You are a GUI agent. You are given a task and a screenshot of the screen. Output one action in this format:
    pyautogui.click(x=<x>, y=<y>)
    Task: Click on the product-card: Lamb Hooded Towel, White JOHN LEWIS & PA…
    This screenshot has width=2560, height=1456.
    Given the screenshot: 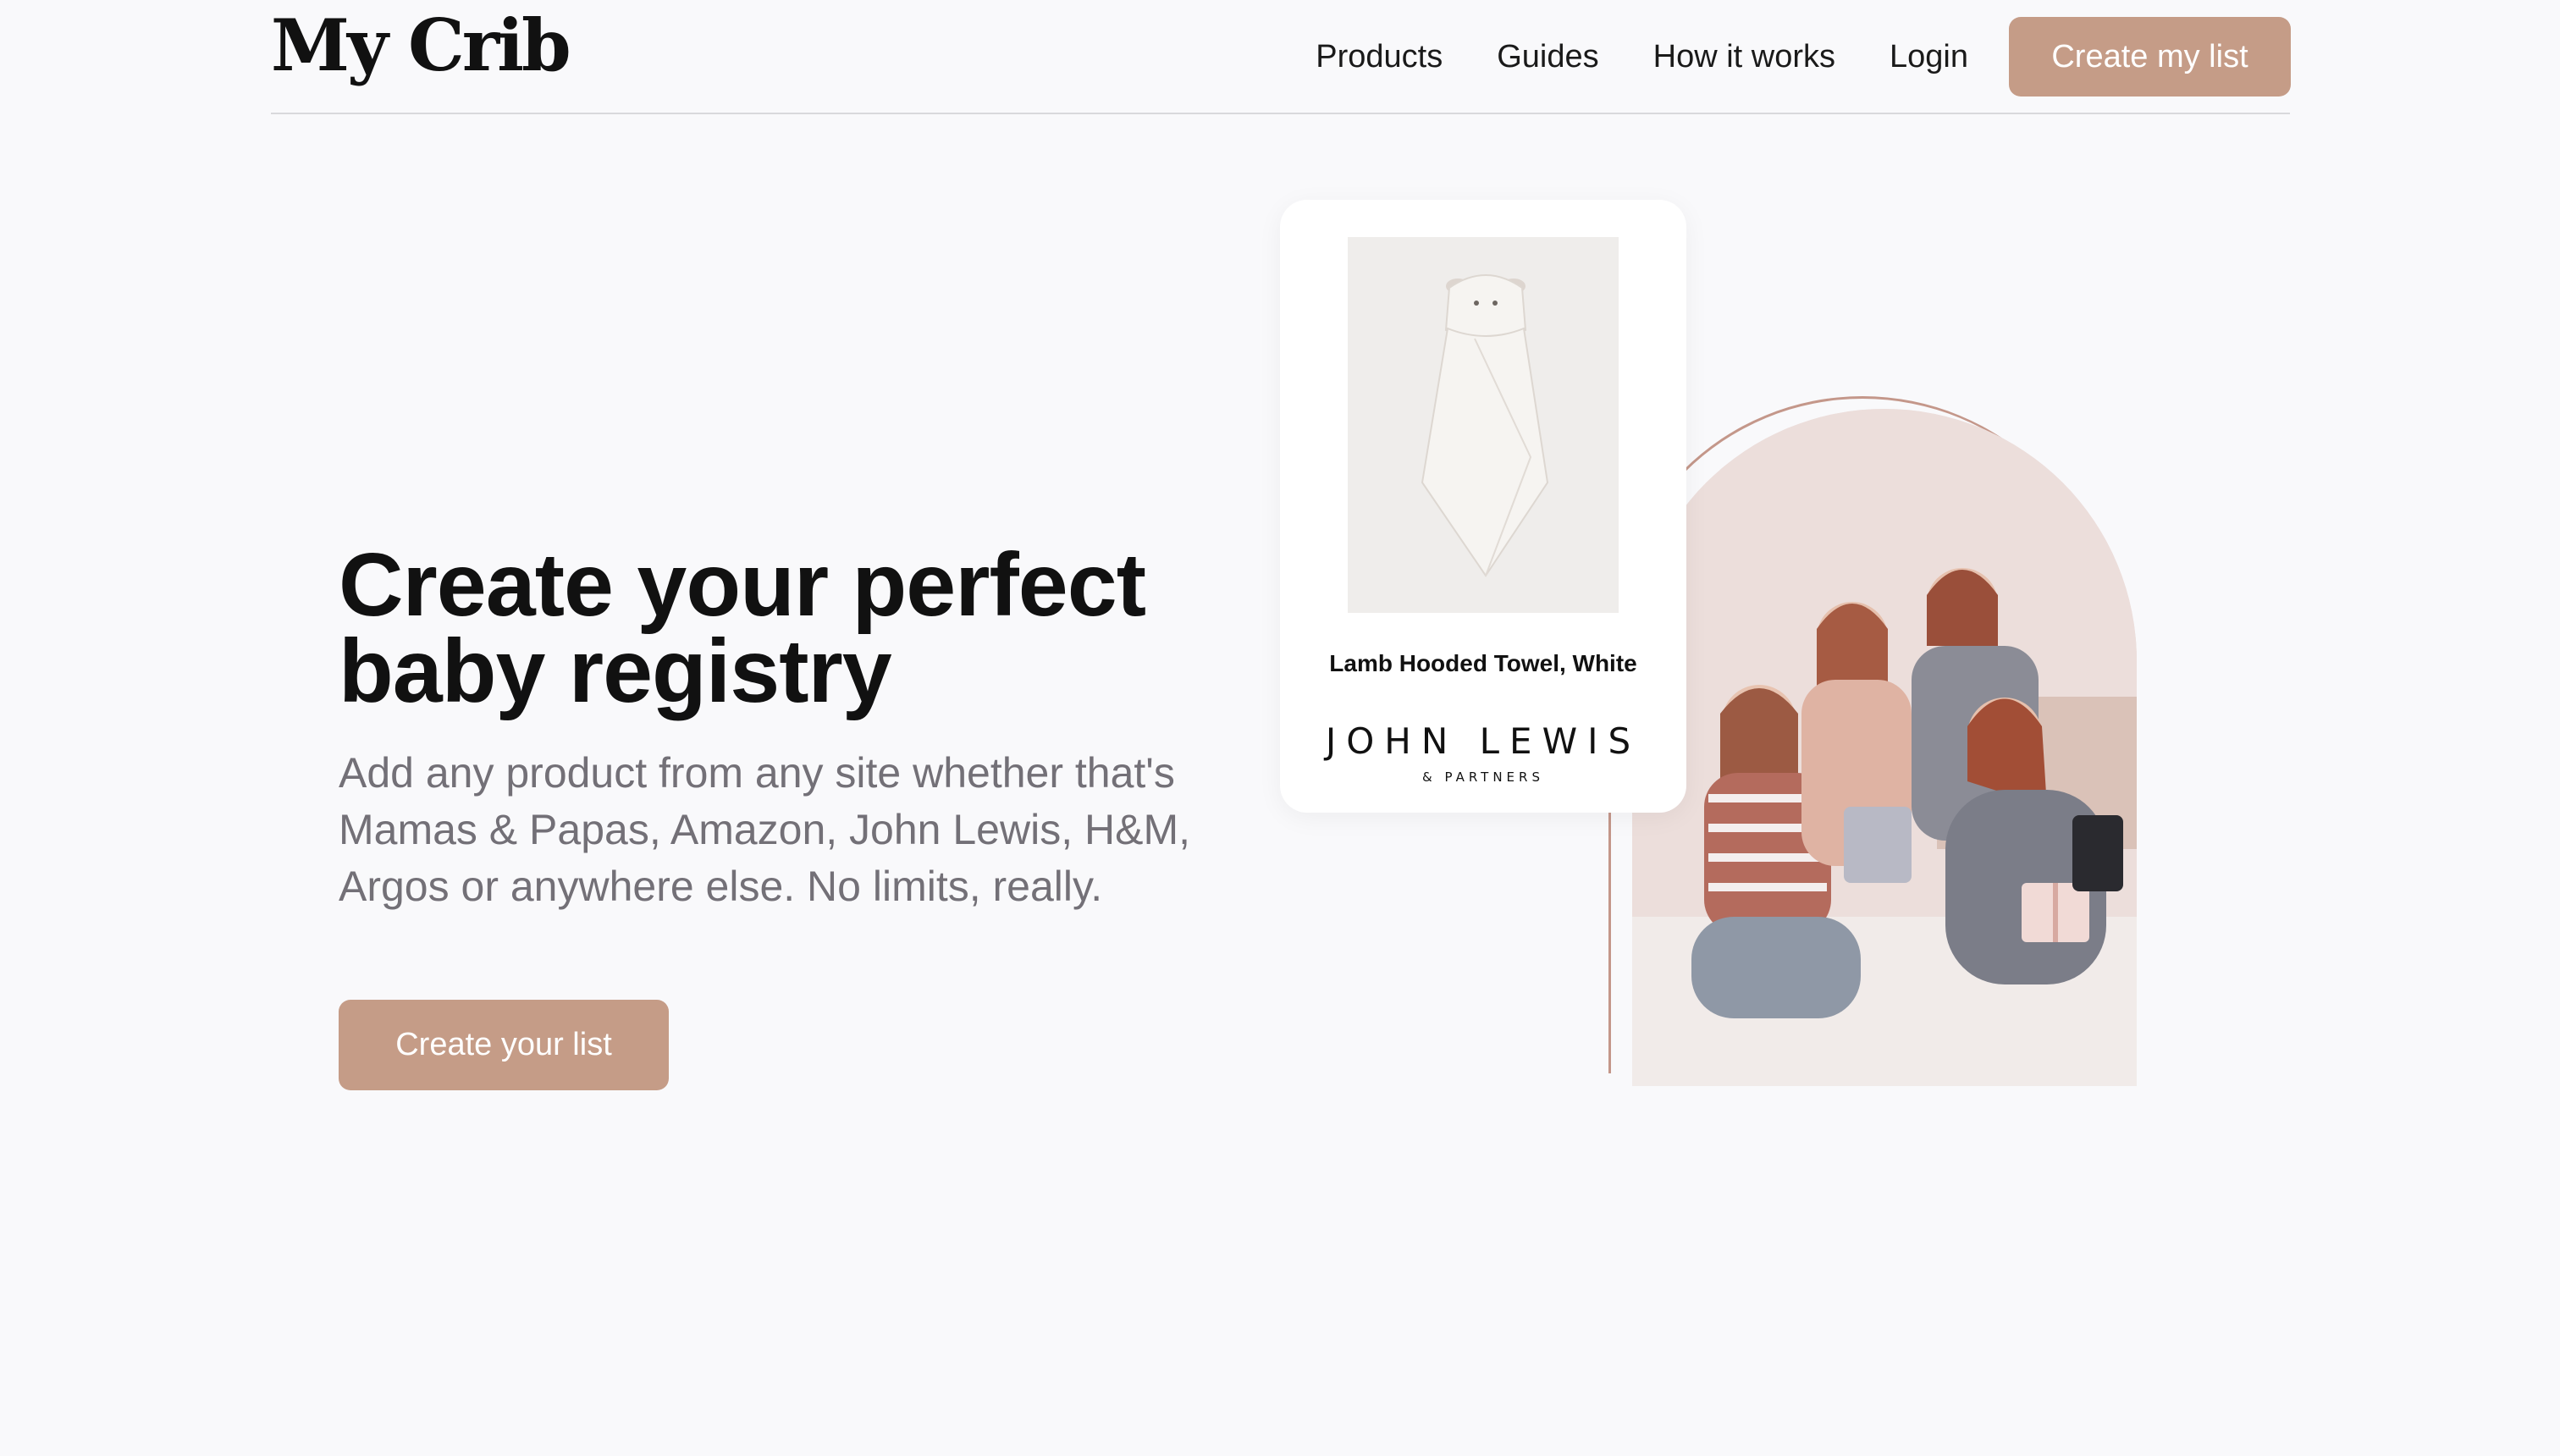 What is the action you would take?
    pyautogui.click(x=1483, y=506)
    